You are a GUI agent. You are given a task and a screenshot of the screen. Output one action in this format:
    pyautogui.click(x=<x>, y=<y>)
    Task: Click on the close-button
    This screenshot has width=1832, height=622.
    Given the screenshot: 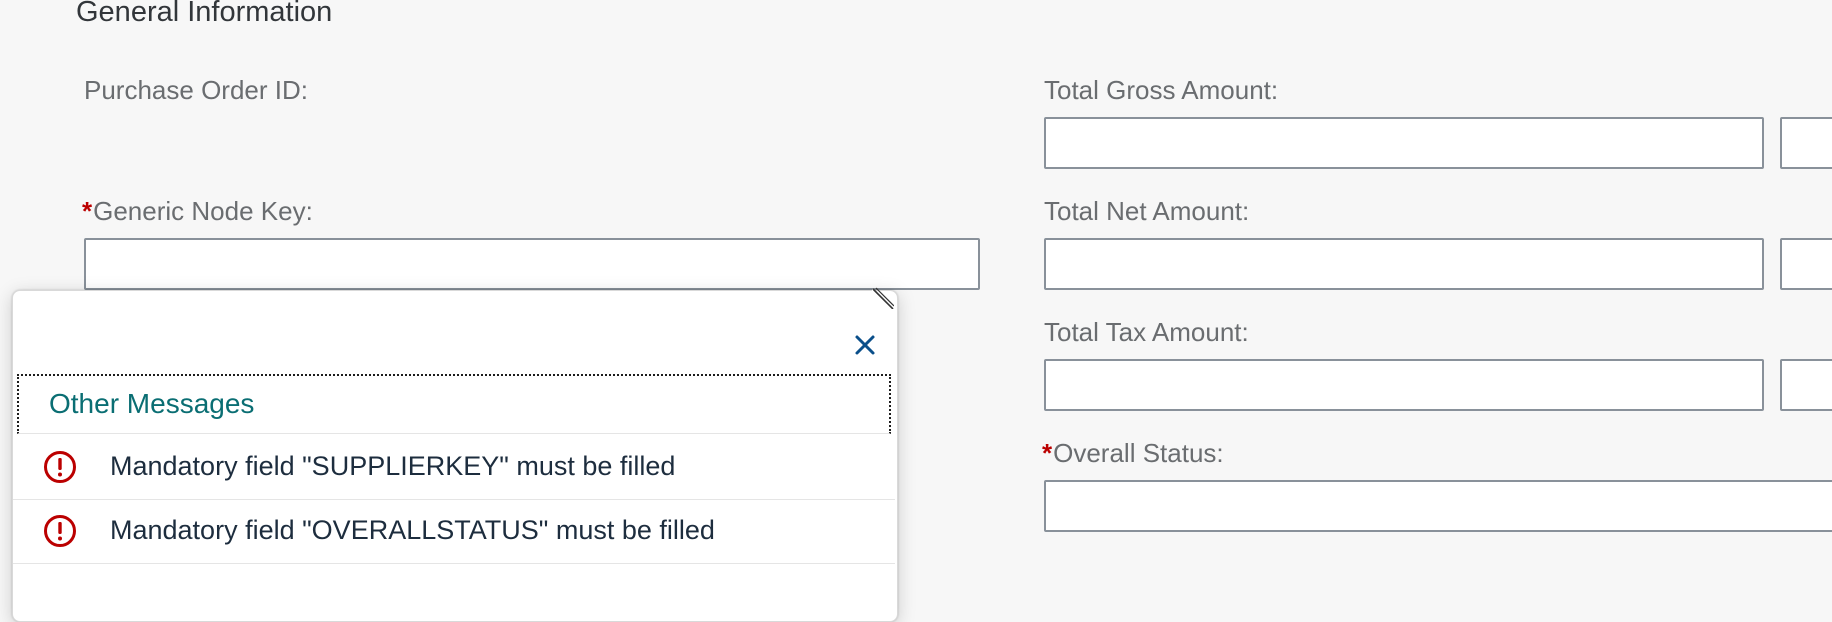 What is the action you would take?
    pyautogui.click(x=865, y=345)
    